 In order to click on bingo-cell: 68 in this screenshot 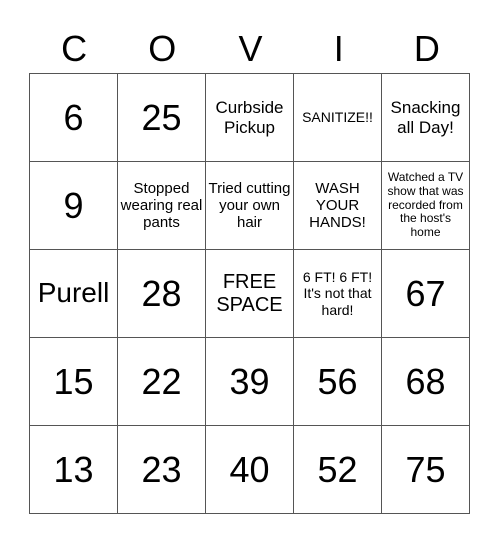, I will do `click(425, 381)`.